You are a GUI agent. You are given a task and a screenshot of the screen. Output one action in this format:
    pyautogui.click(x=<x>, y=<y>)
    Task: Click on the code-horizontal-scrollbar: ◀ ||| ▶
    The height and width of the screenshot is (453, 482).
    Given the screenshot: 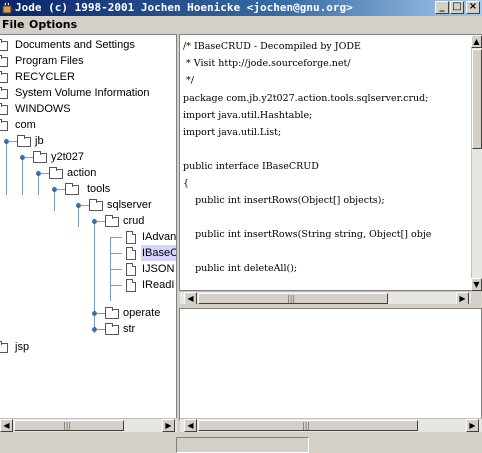 What is the action you would take?
    pyautogui.click(x=325, y=298)
    